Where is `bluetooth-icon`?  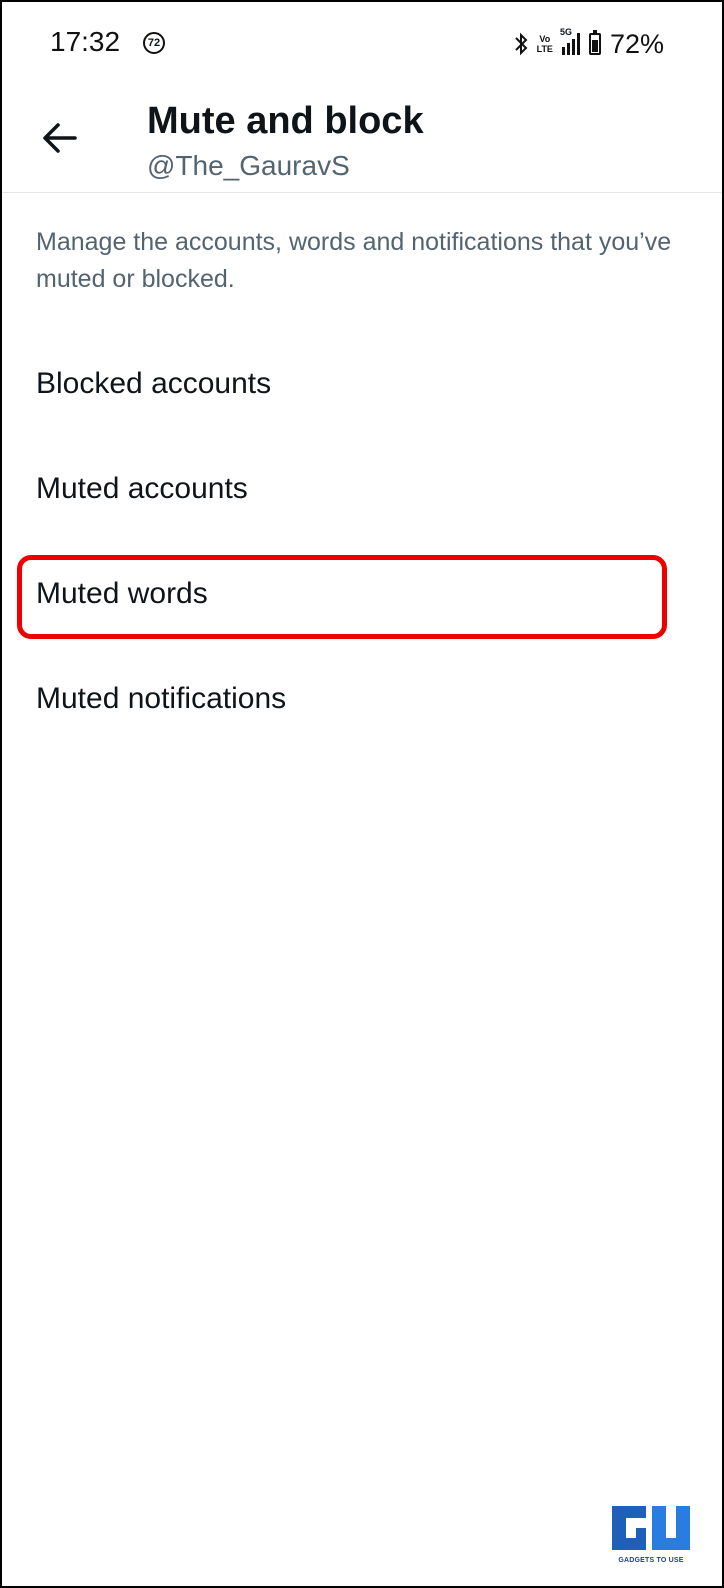 bluetooth-icon is located at coordinates (521, 44).